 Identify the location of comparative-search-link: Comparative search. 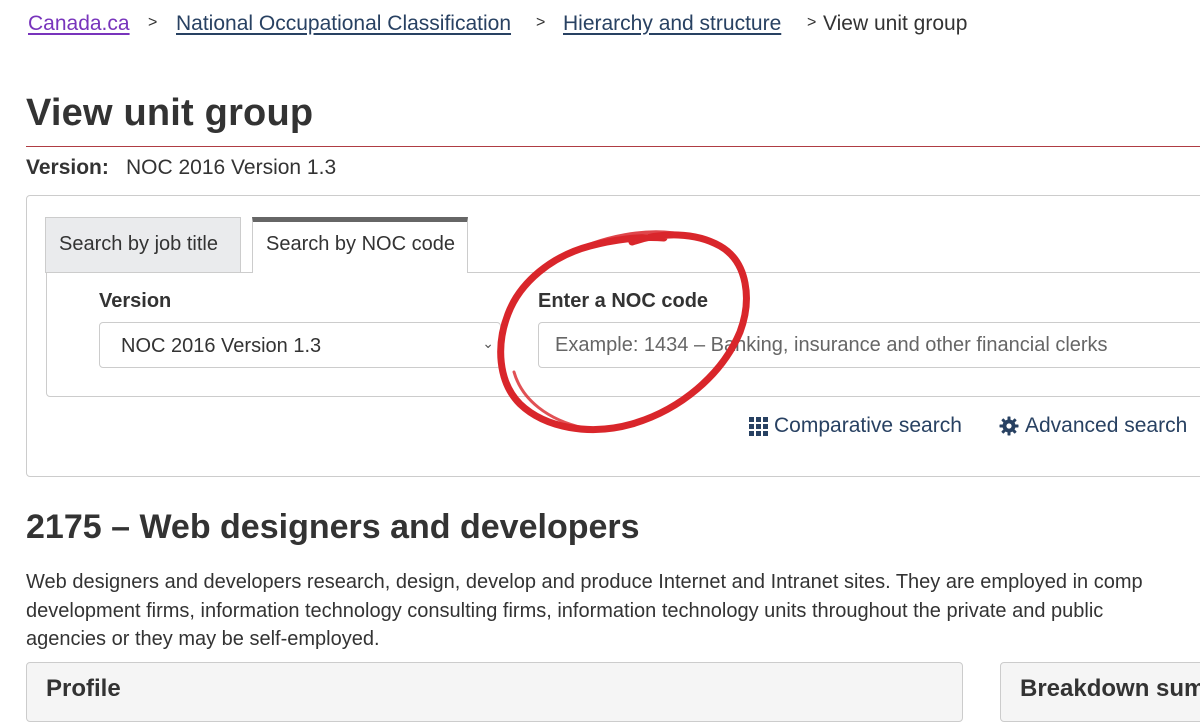
(855, 426).